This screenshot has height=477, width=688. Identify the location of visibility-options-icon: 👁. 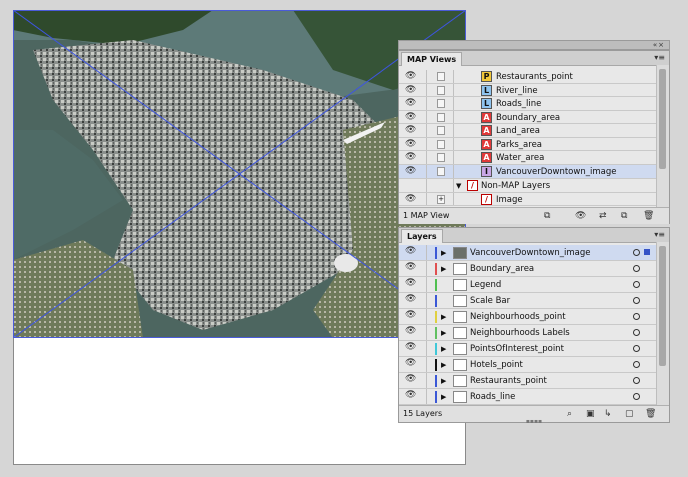
(580, 216).